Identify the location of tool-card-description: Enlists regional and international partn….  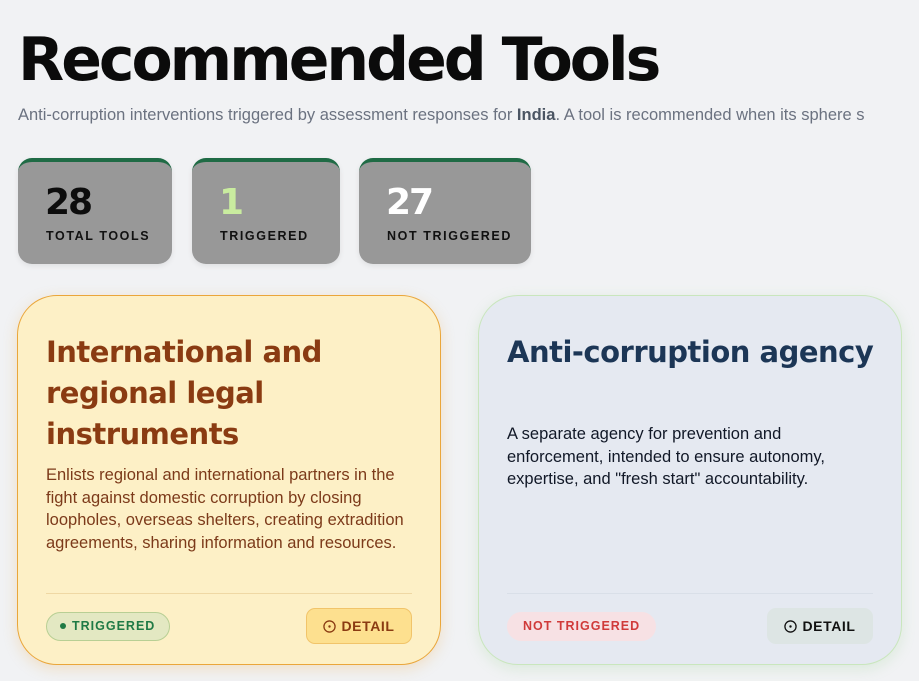
(225, 509).